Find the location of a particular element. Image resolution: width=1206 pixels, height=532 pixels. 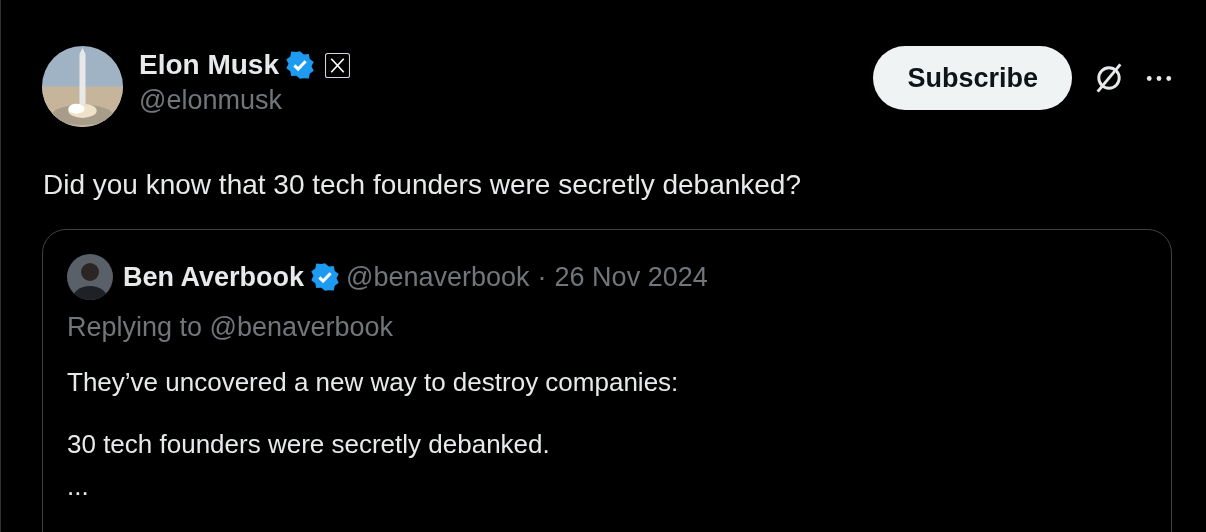

author-name: Elon Musk is located at coordinates (209, 65).